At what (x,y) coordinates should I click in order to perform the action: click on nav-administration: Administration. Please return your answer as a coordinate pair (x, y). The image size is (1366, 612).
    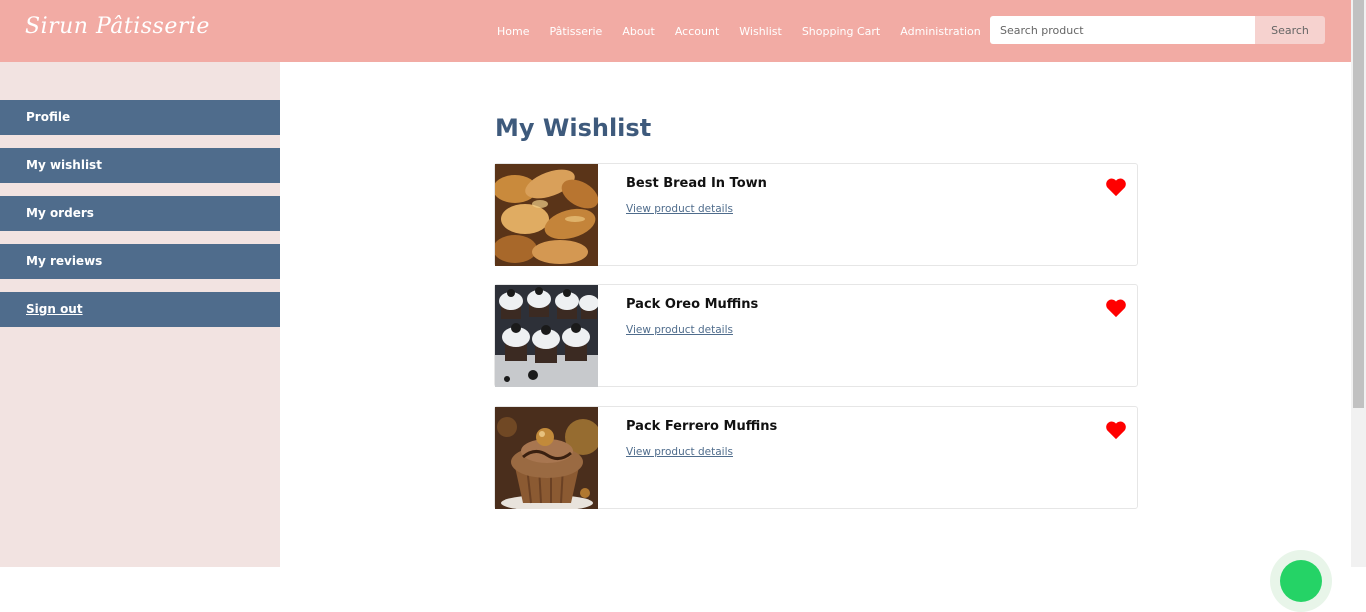
    Looking at the image, I should click on (940, 31).